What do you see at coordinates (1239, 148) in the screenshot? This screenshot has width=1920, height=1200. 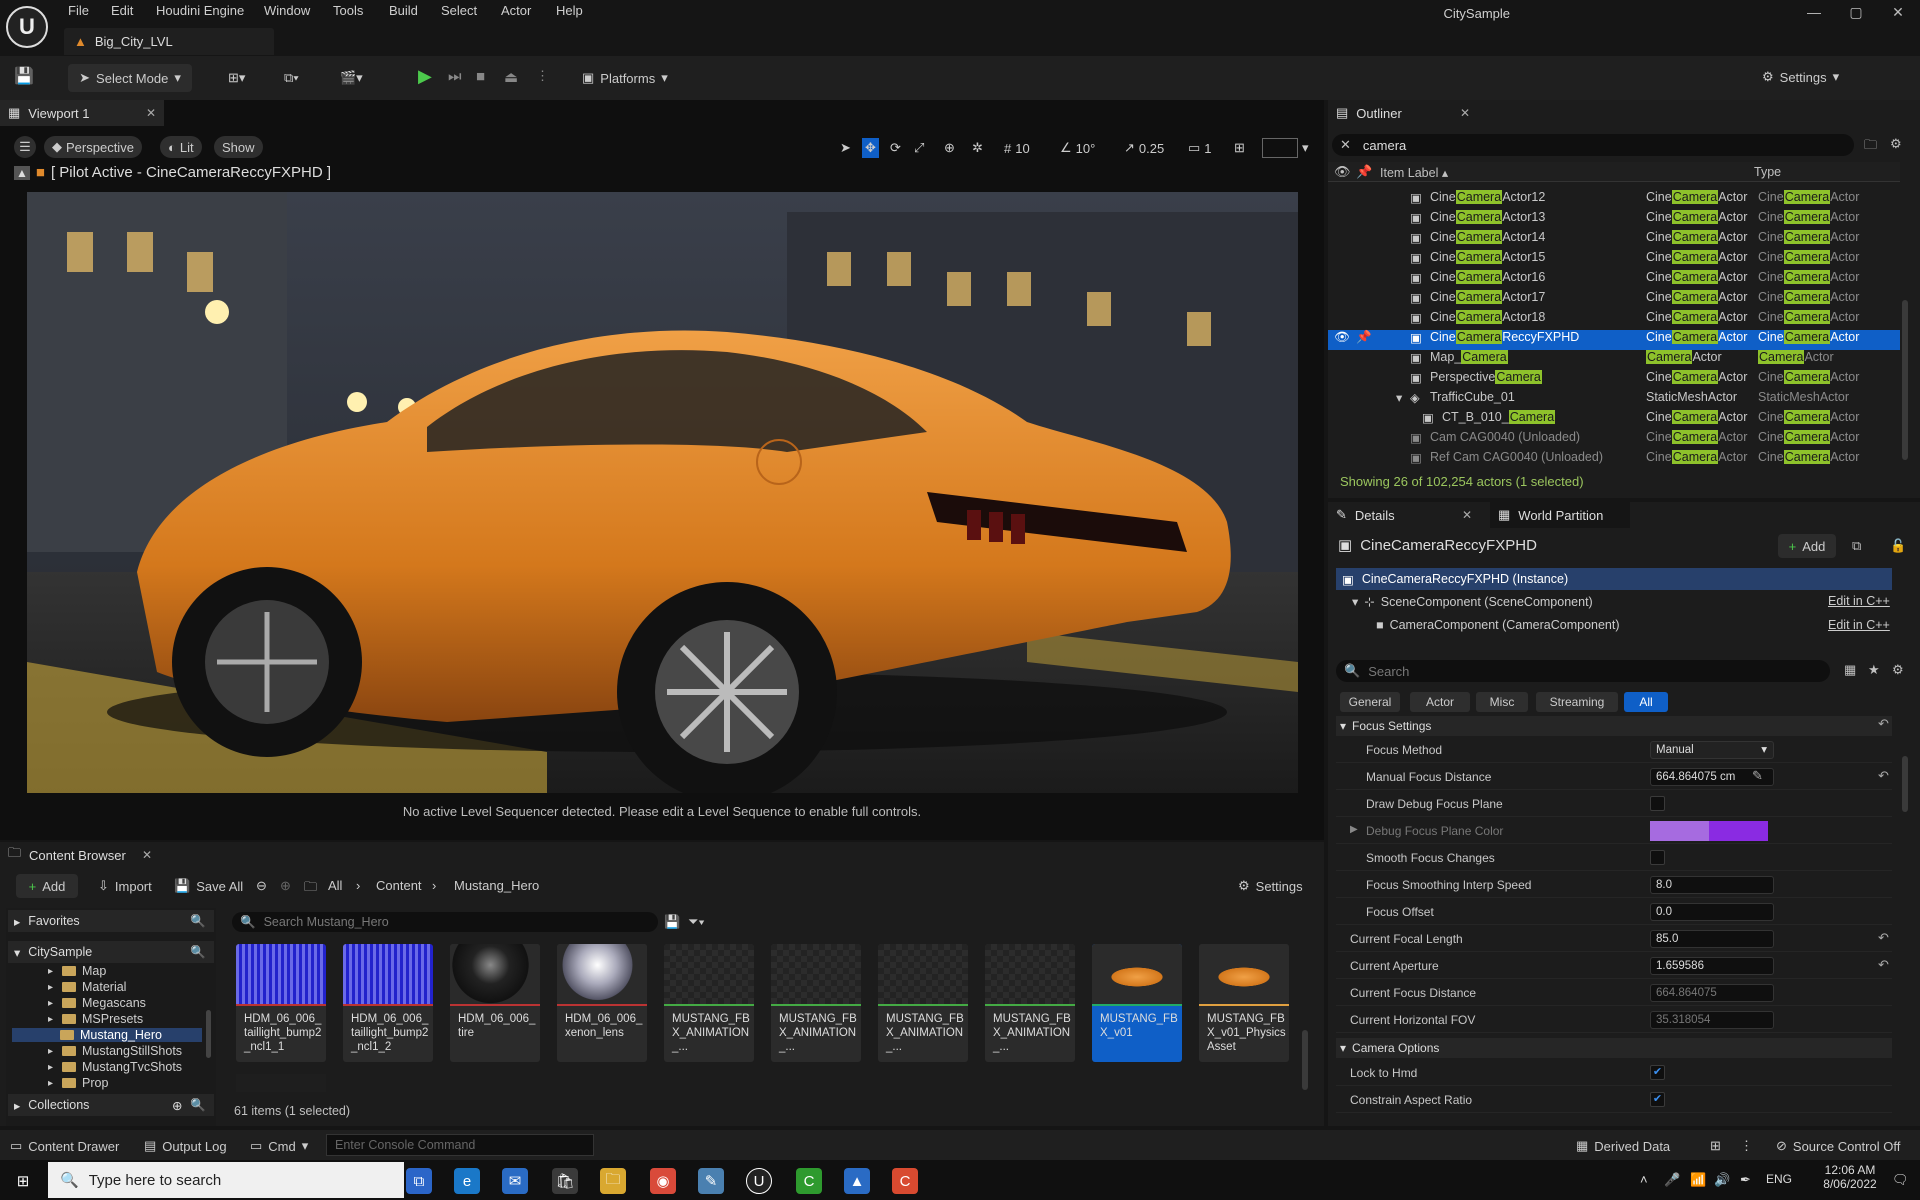 I see `layout-icon: ⊞` at bounding box center [1239, 148].